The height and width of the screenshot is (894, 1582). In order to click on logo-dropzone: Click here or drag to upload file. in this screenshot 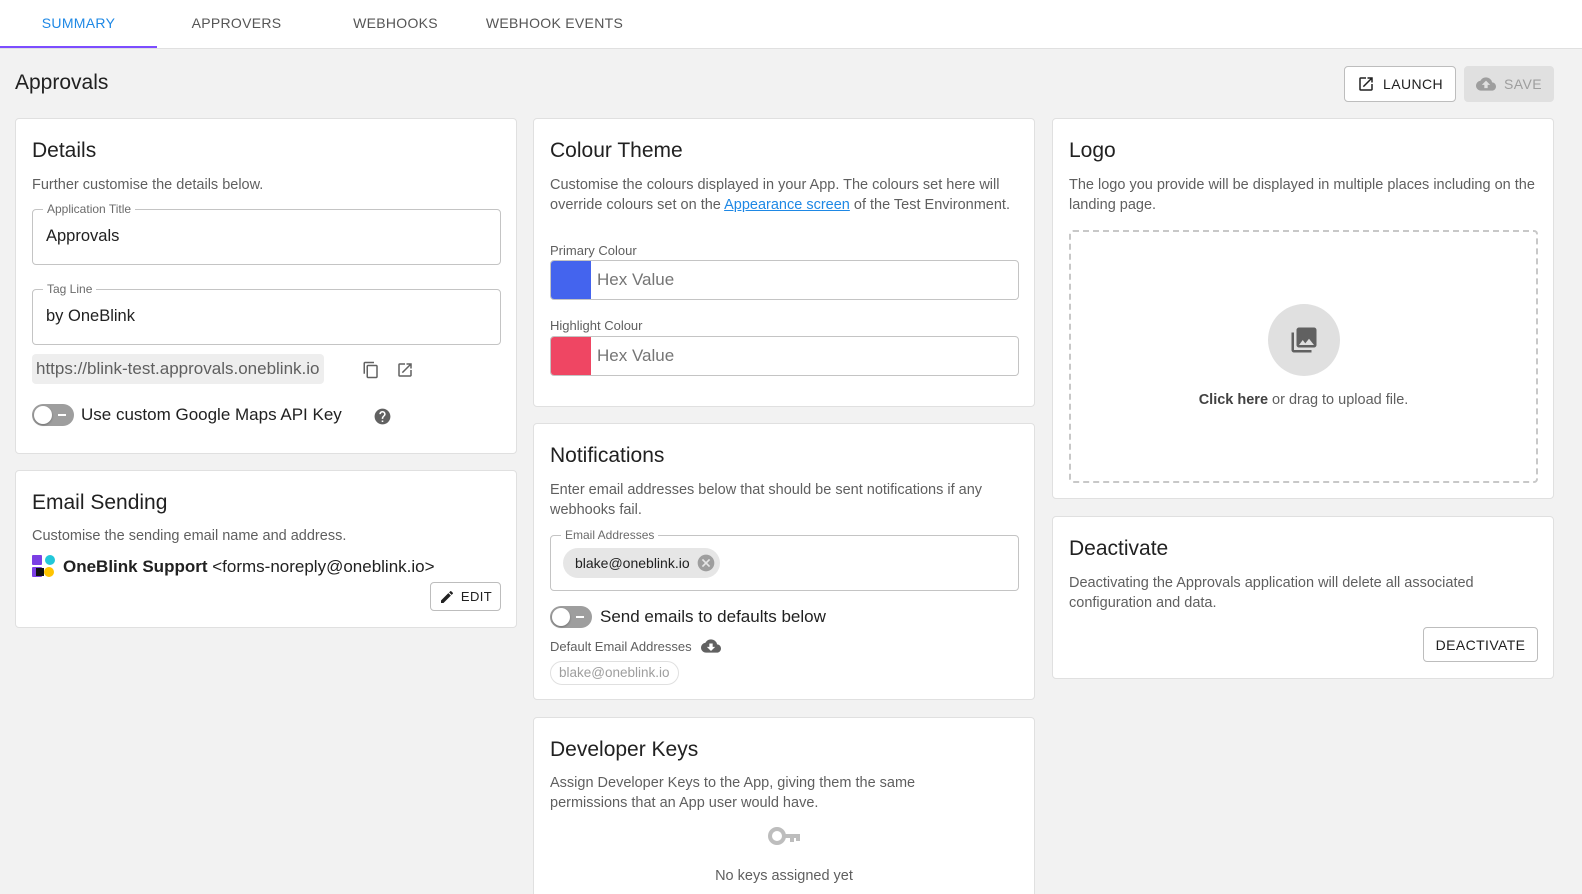, I will do `click(1303, 356)`.